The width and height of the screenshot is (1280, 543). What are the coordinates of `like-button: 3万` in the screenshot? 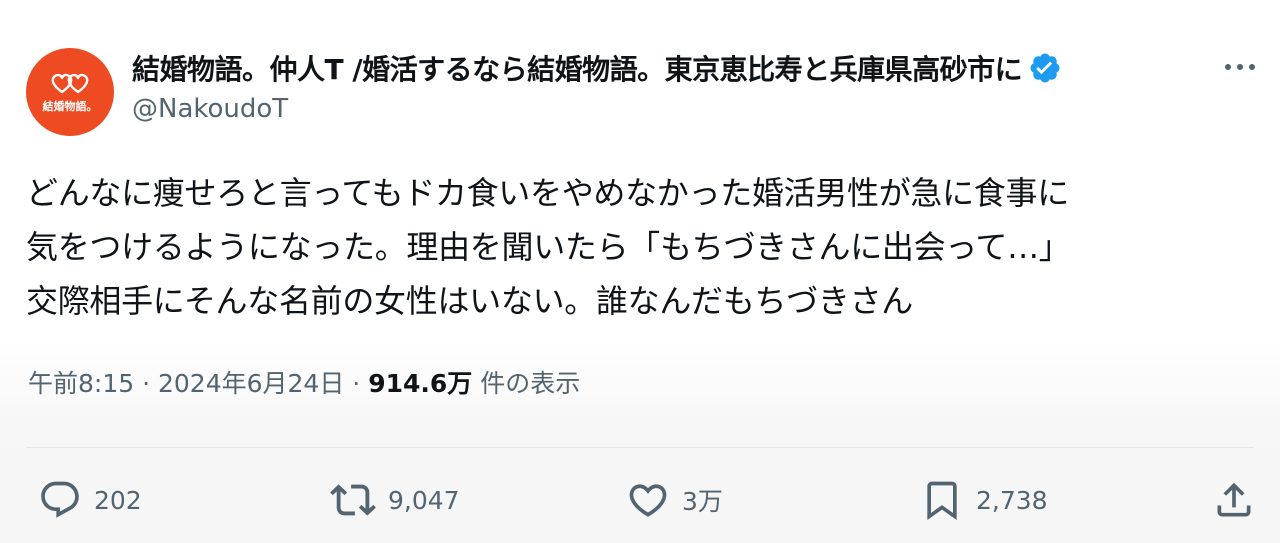 It's located at (674, 500).